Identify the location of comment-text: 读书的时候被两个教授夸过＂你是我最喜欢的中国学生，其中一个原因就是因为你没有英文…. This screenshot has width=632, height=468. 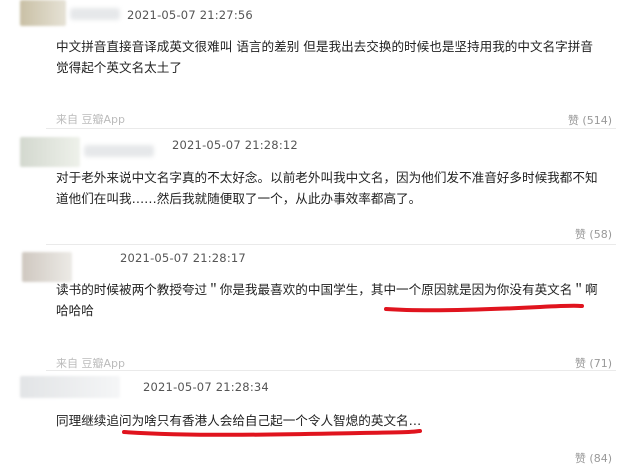
(336, 300).